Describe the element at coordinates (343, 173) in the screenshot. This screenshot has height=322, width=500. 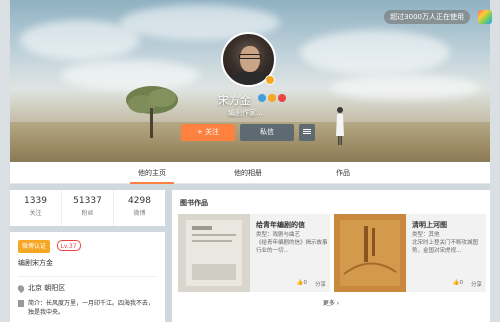
I see `tab-works: 作品` at that location.